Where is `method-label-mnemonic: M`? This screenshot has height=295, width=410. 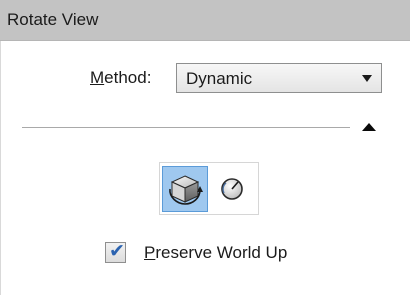
method-label-mnemonic: M is located at coordinates (97, 77).